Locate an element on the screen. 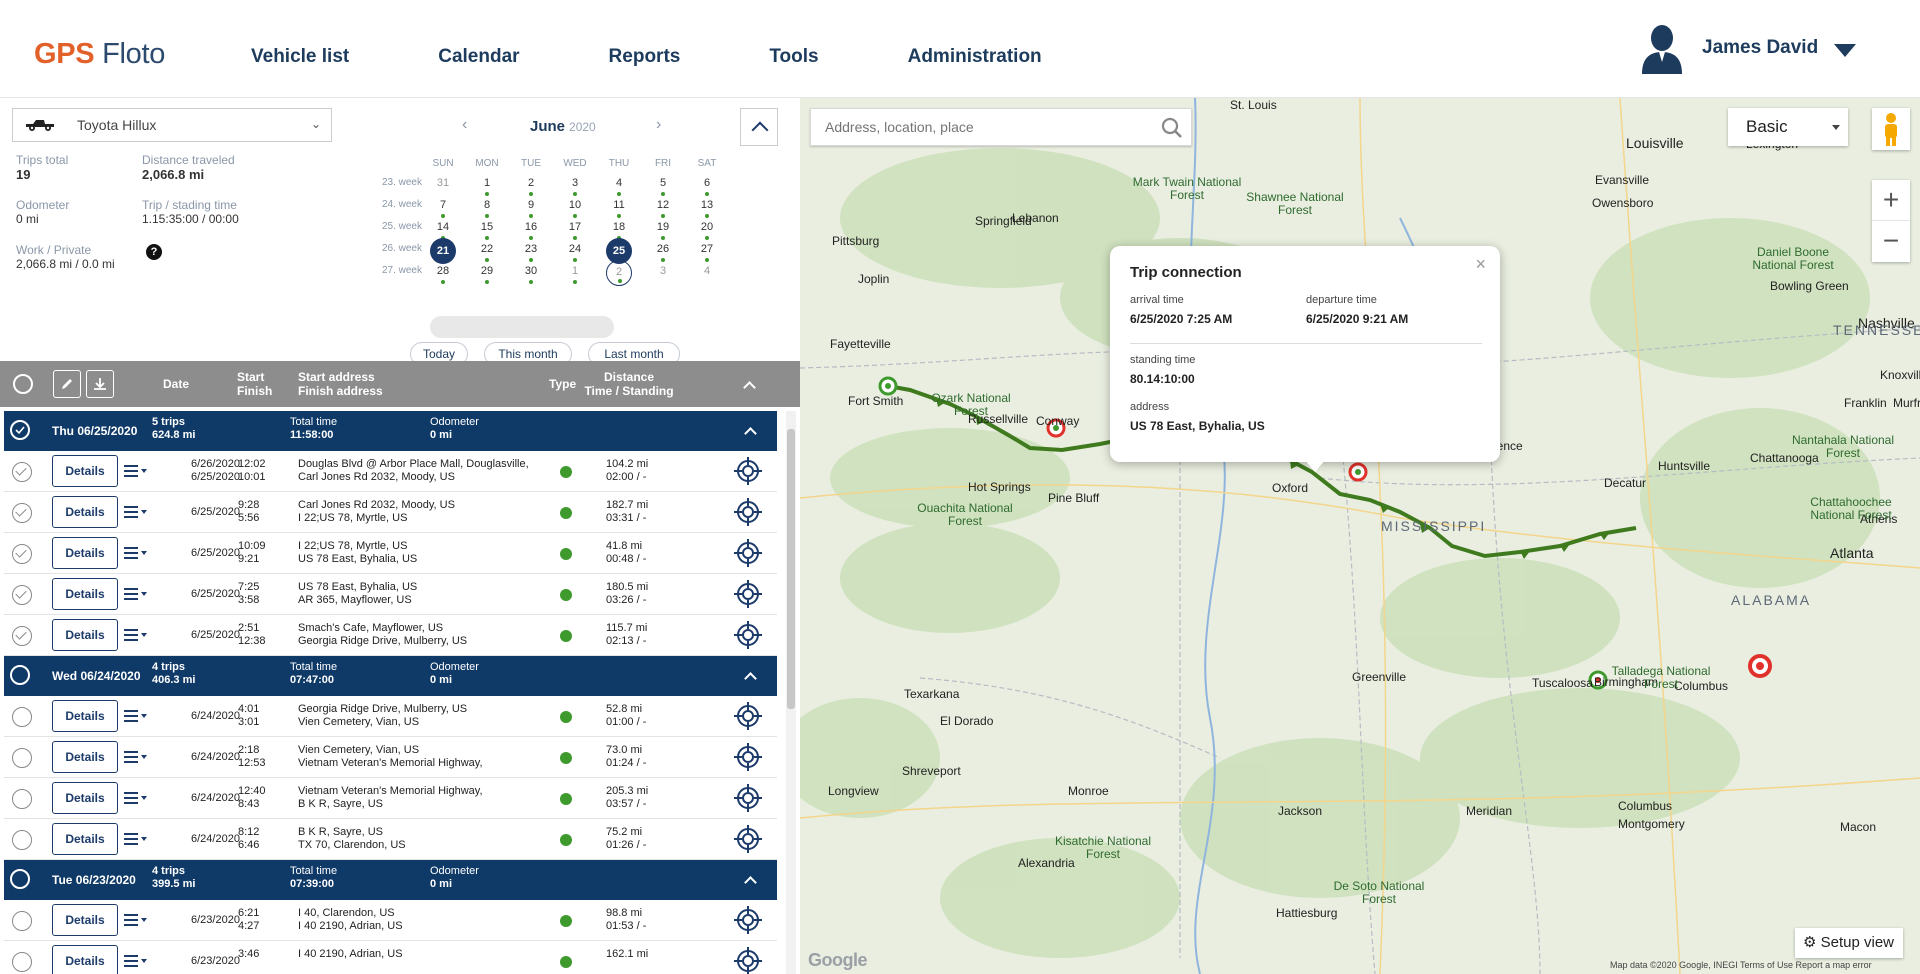 Image resolution: width=1920 pixels, height=974 pixels. help-icon: ? is located at coordinates (154, 252).